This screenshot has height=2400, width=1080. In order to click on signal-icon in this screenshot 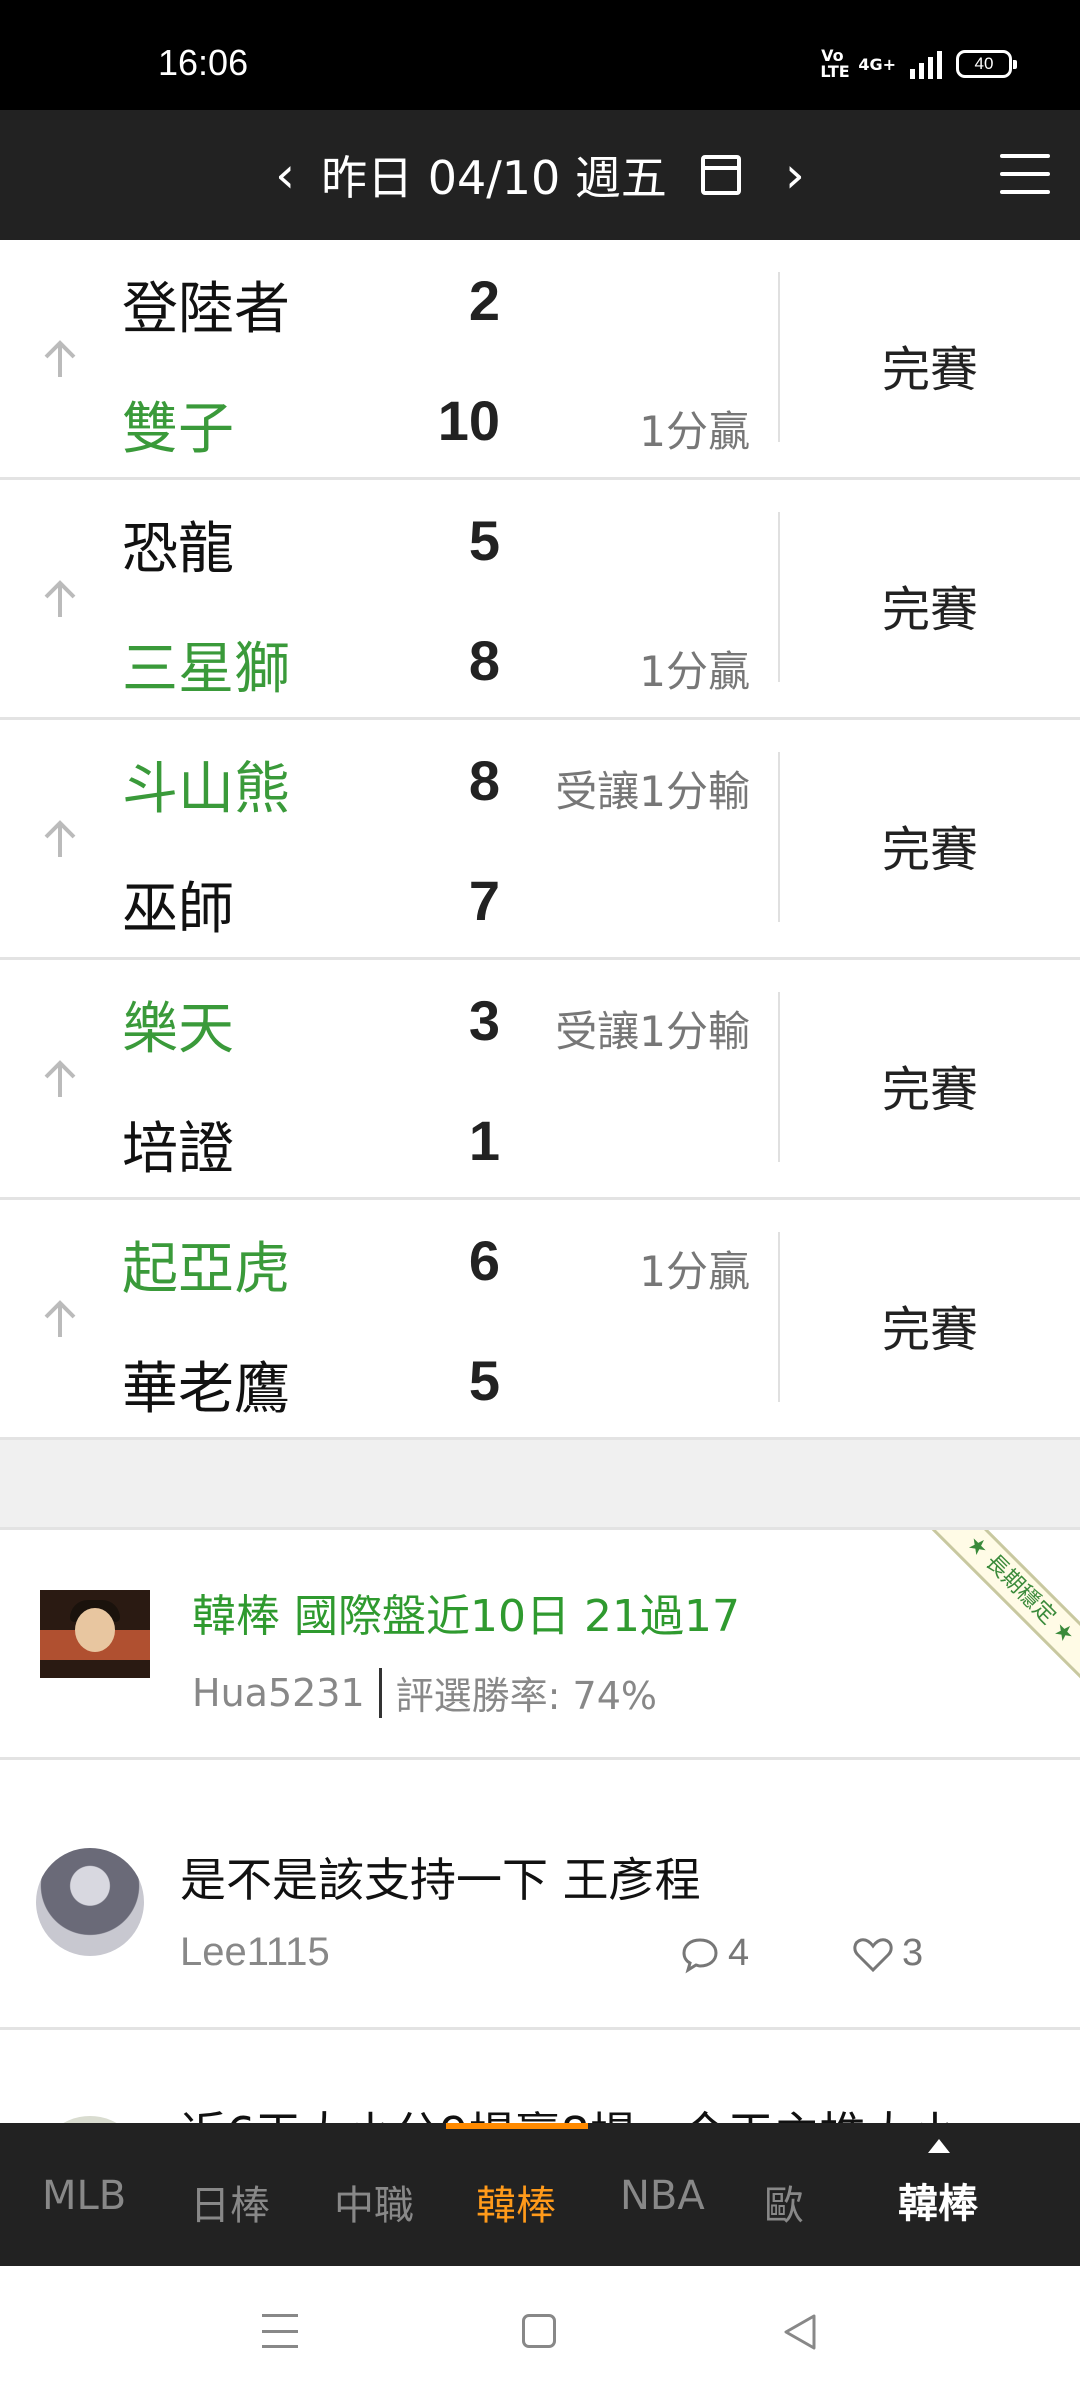, I will do `click(926, 64)`.